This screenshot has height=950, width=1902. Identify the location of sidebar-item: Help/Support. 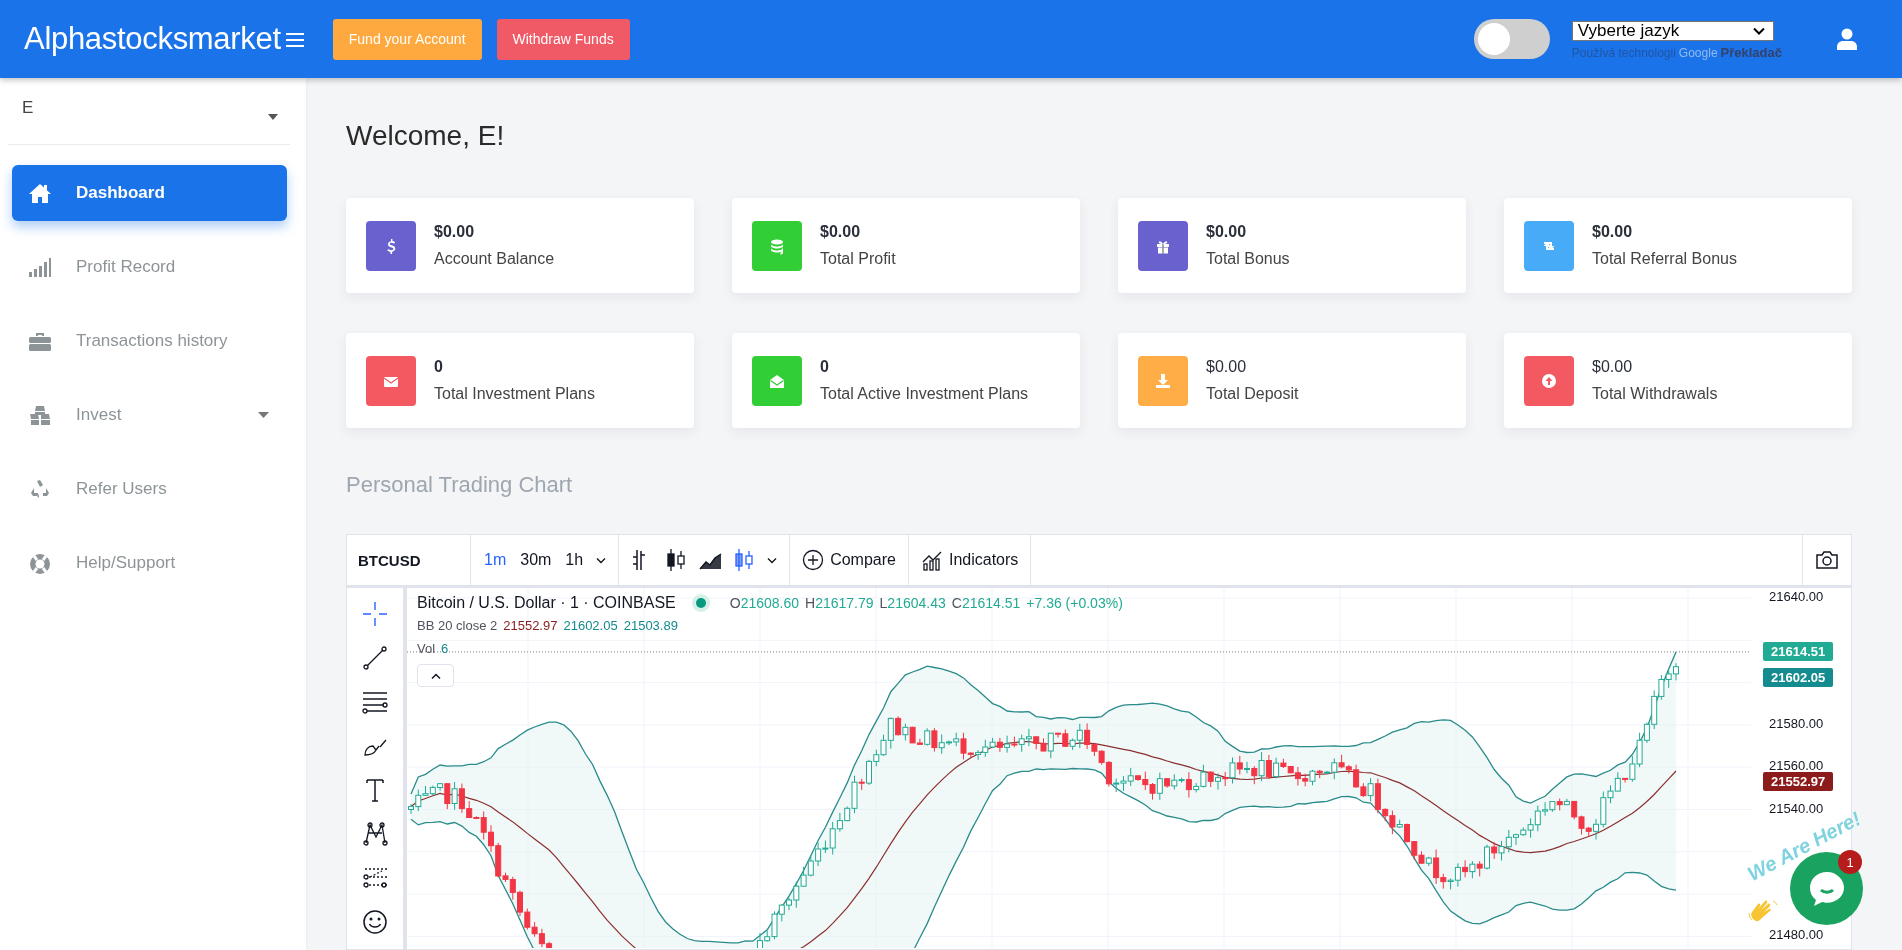
(149, 563).